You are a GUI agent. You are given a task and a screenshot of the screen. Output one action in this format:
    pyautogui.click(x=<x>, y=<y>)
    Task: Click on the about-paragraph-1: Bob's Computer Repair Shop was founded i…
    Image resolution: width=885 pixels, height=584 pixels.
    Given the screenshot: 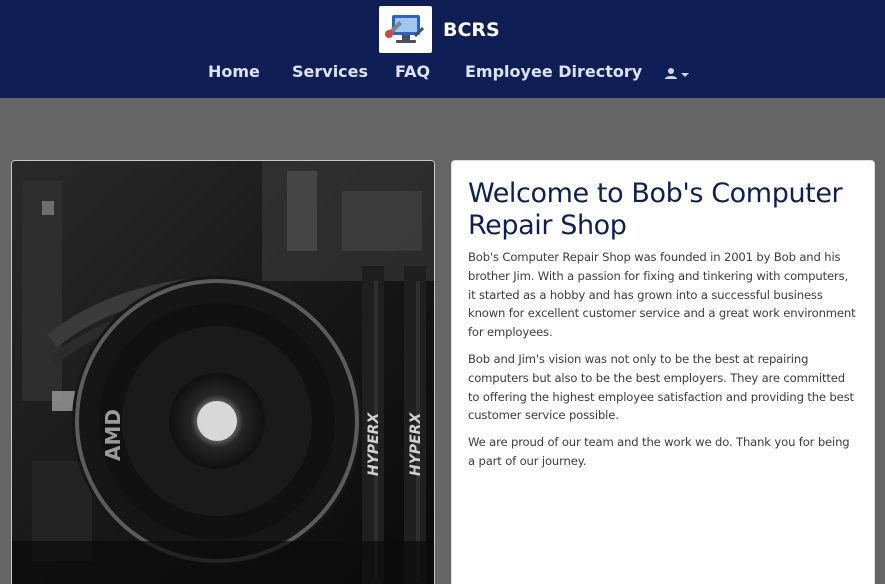 What is the action you would take?
    pyautogui.click(x=662, y=295)
    